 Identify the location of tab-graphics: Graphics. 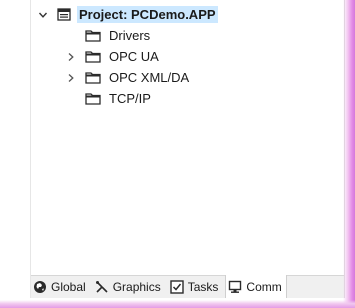
(129, 287).